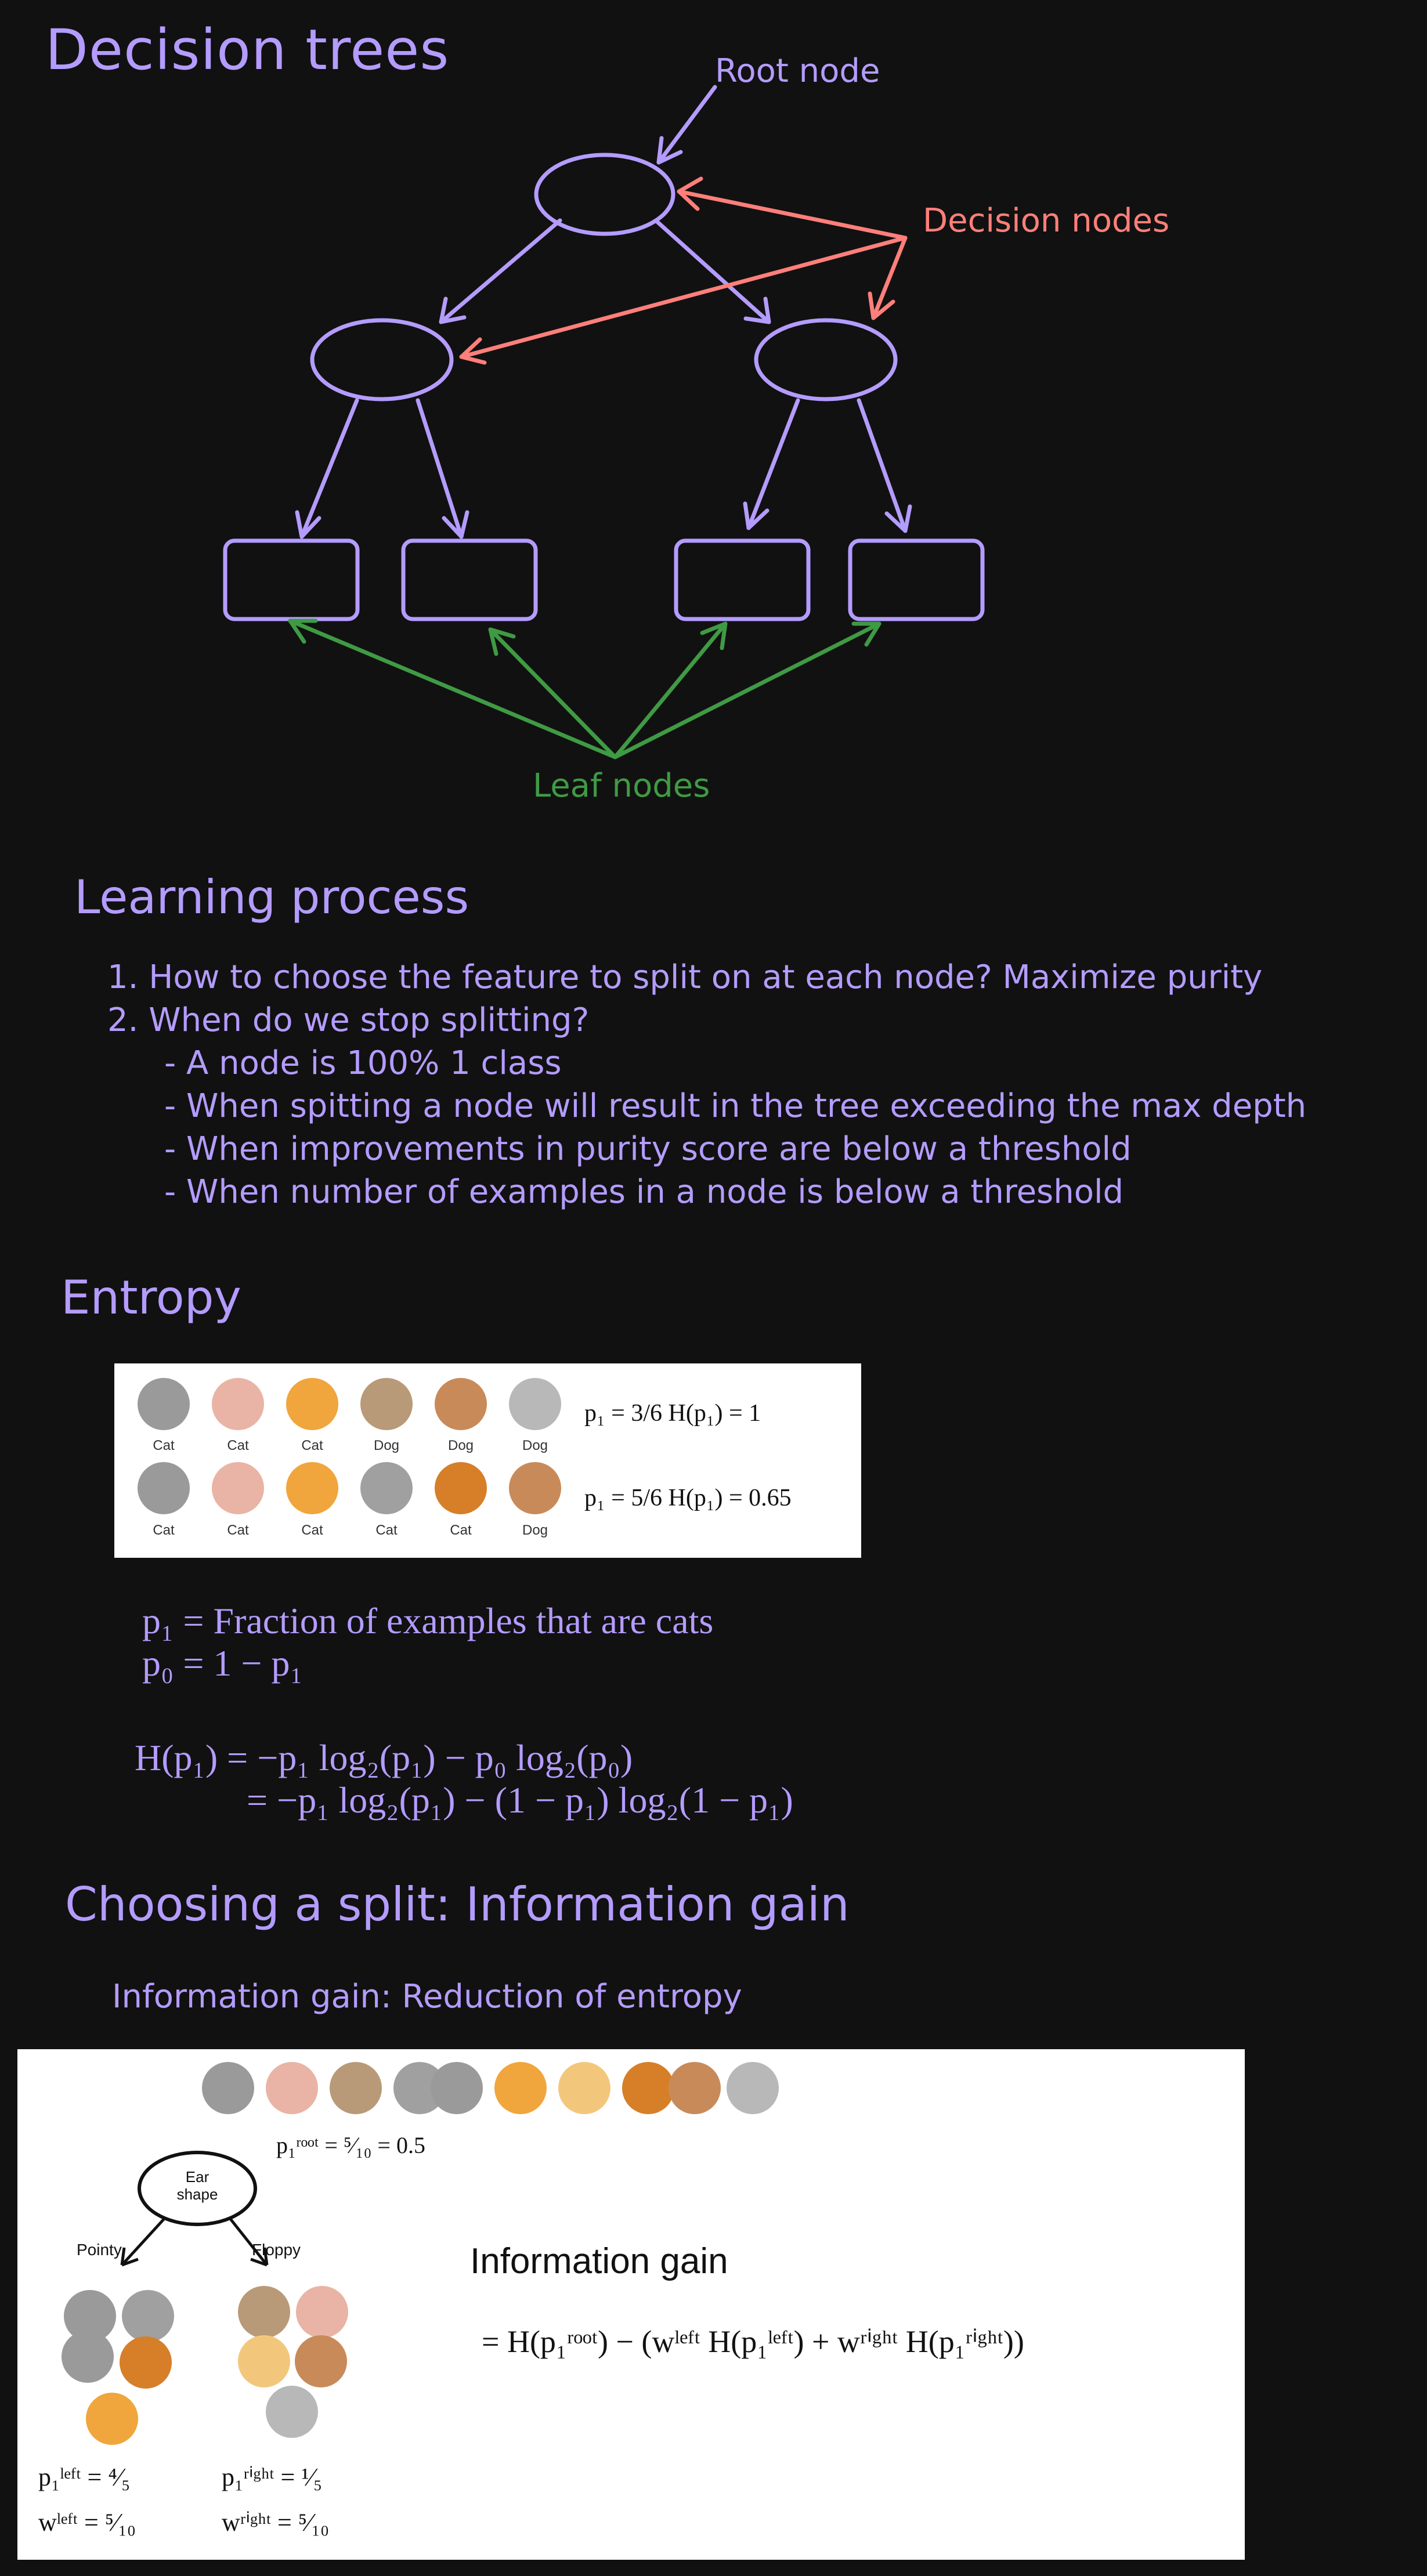 Image resolution: width=1427 pixels, height=2576 pixels. I want to click on learning-heading: Learning process, so click(271, 897).